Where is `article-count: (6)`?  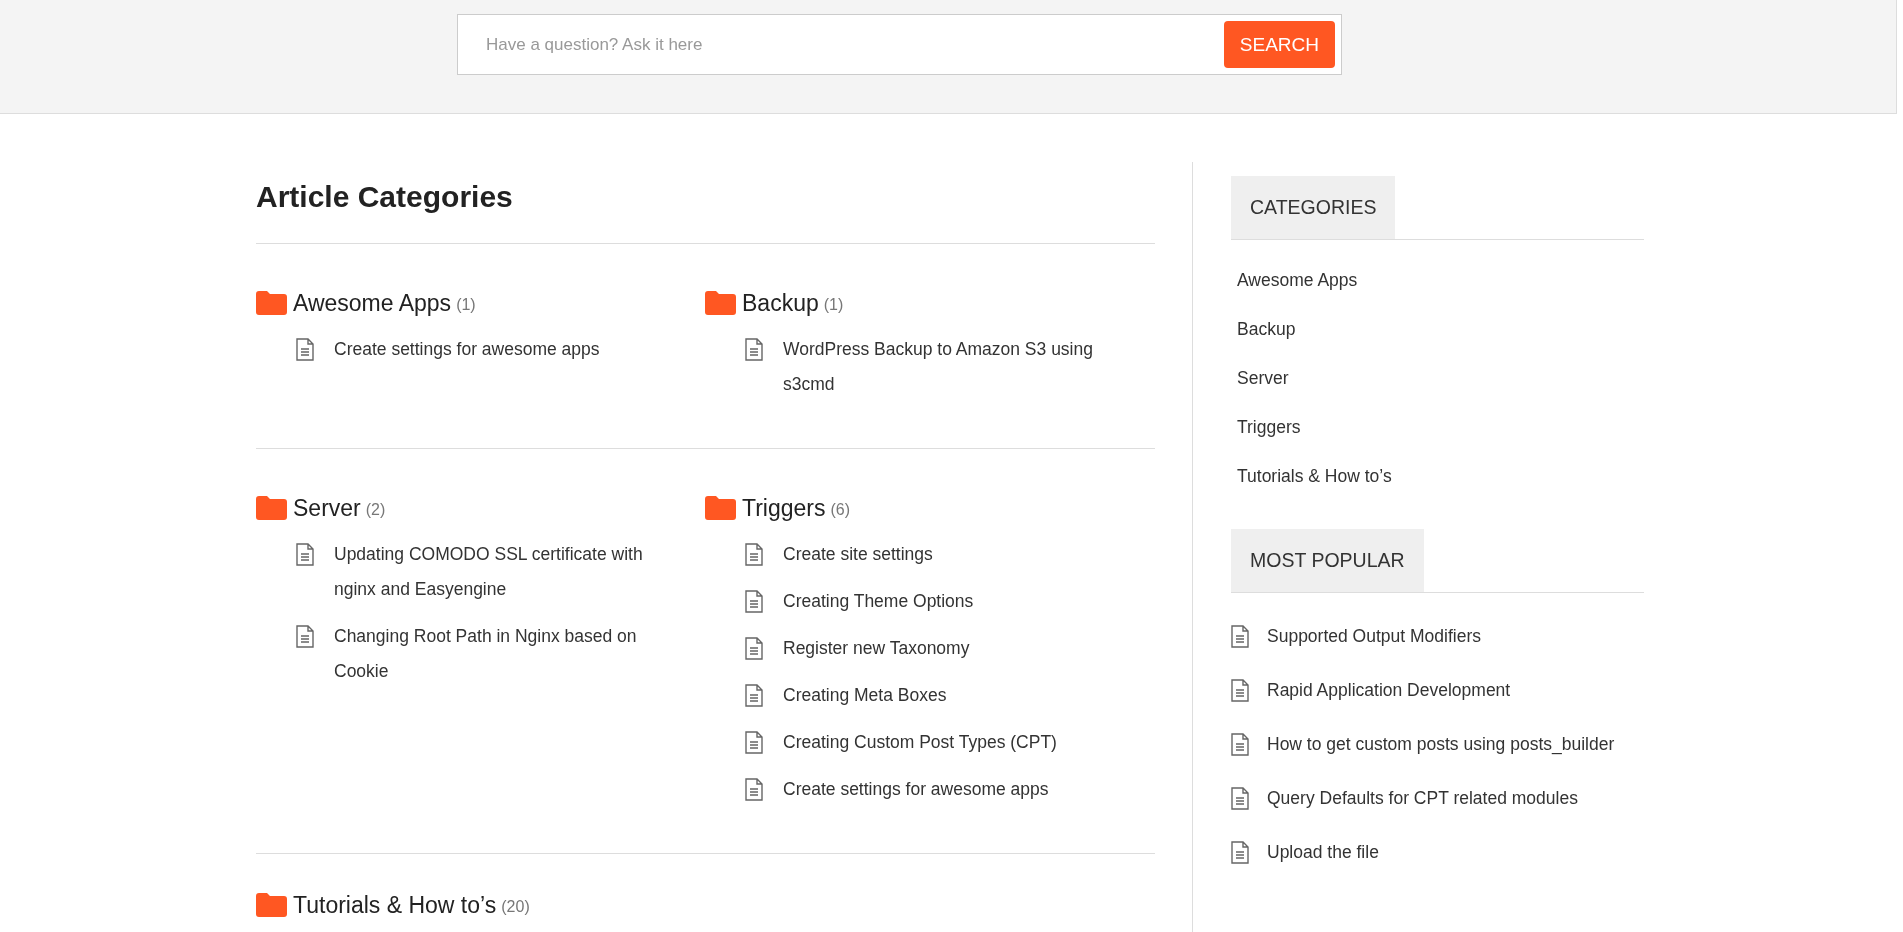 article-count: (6) is located at coordinates (840, 509).